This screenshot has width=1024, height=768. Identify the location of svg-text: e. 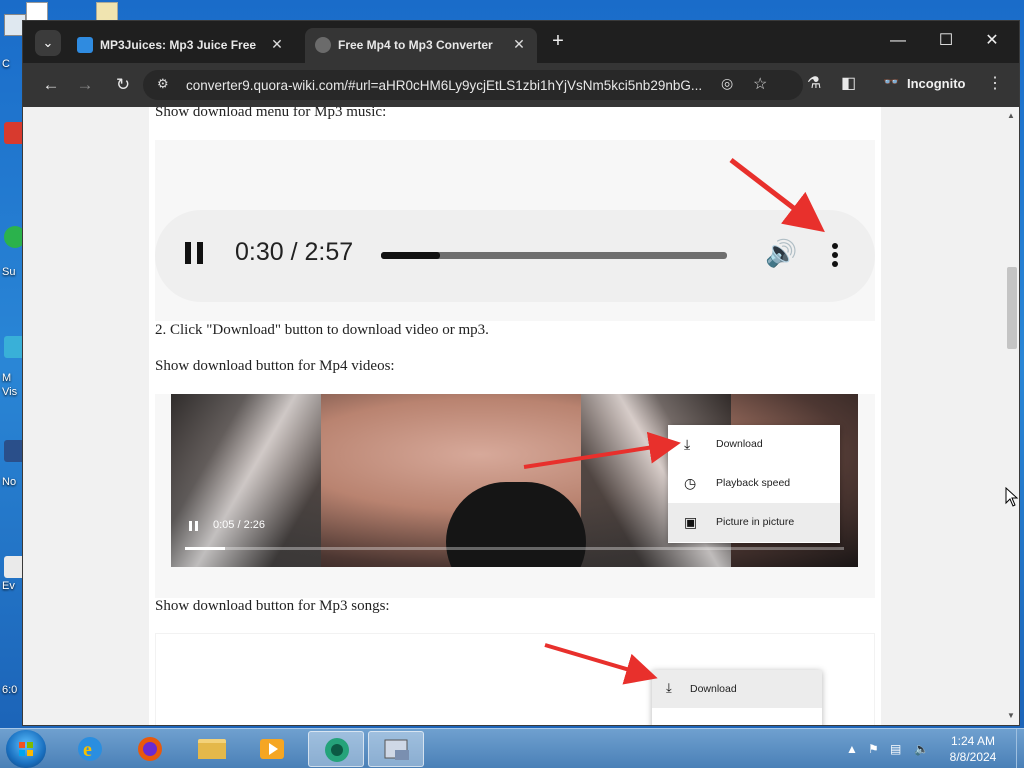
(87, 750).